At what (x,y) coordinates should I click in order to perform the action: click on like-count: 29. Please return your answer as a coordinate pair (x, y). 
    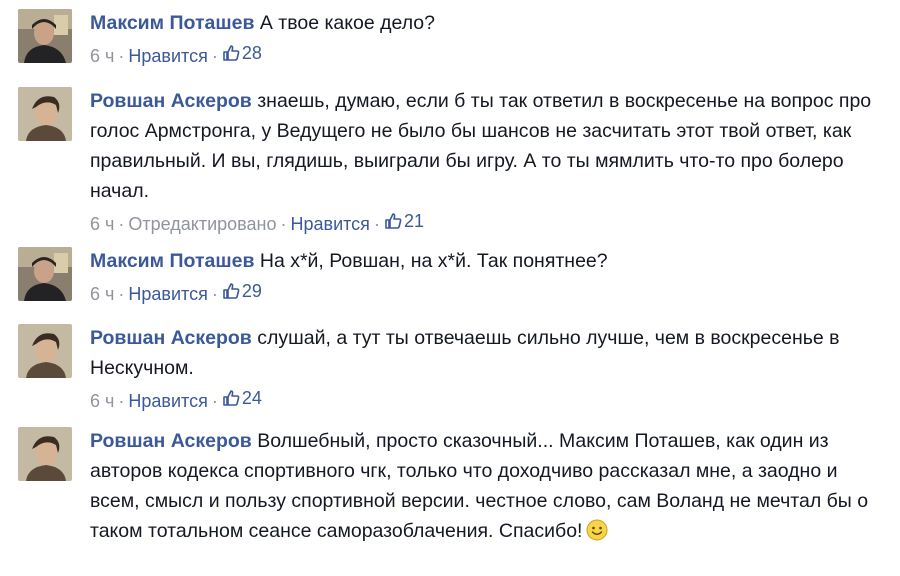
    Looking at the image, I should click on (242, 291).